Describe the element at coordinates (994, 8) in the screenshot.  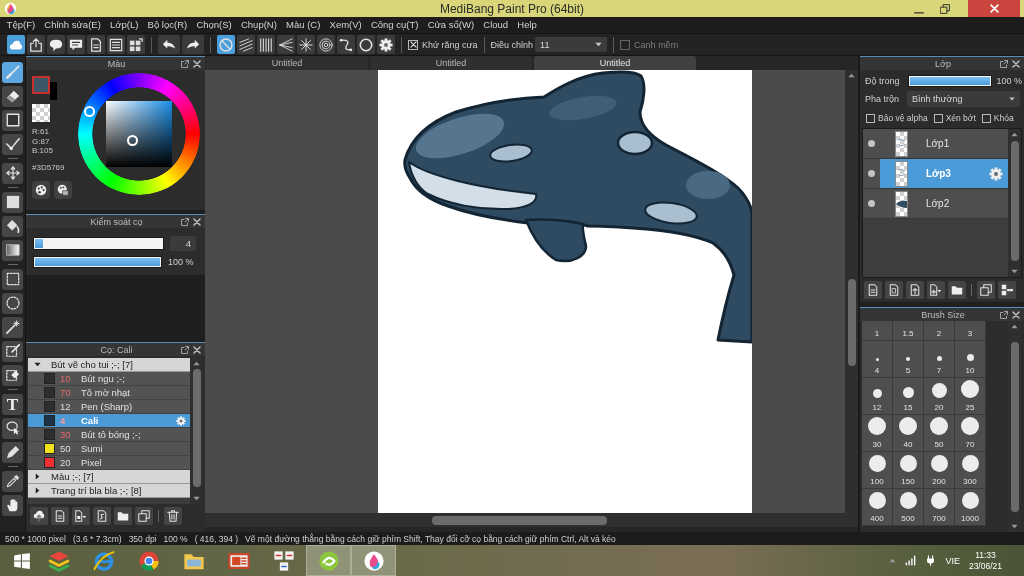
I see `close-button` at that location.